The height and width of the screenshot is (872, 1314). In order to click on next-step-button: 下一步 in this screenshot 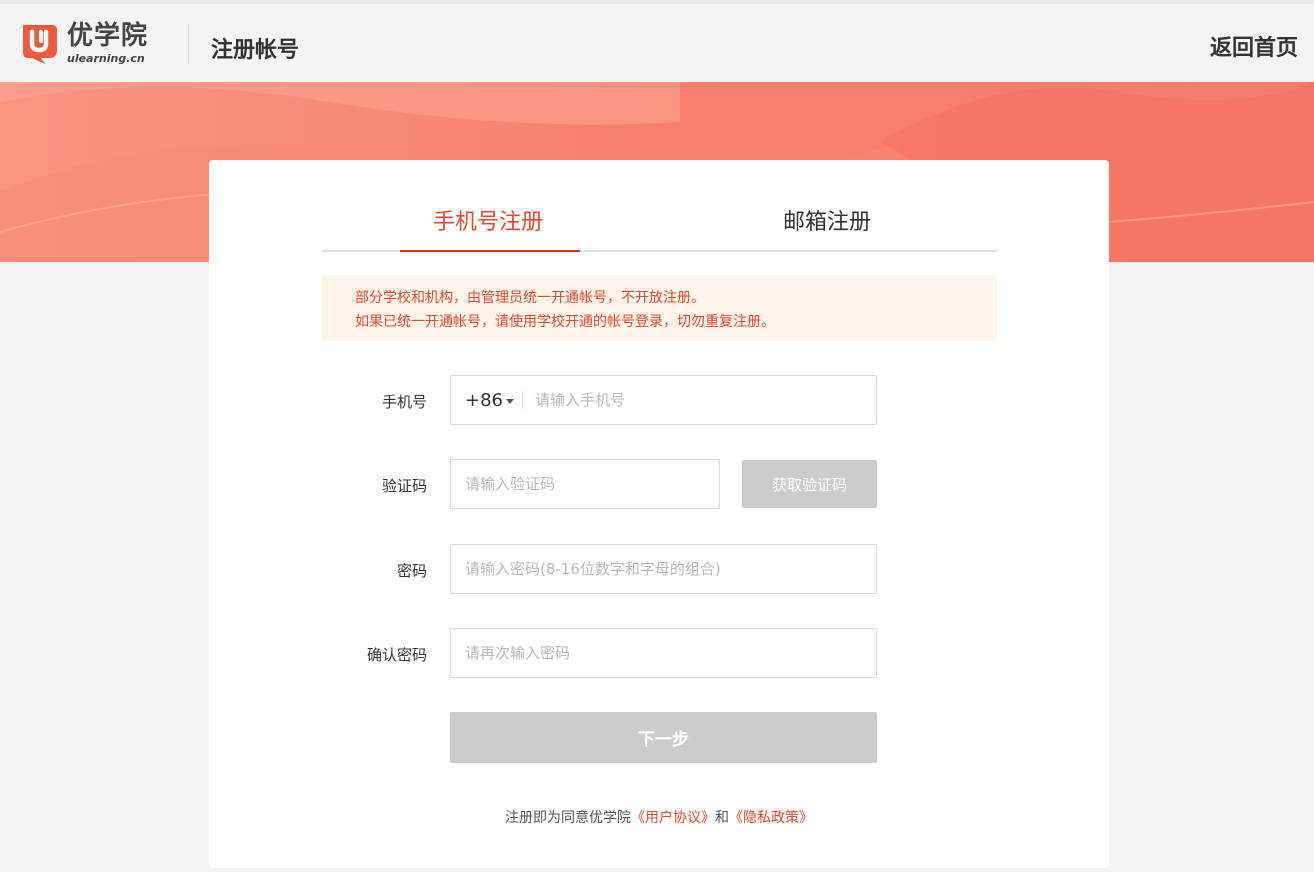, I will do `click(663, 737)`.